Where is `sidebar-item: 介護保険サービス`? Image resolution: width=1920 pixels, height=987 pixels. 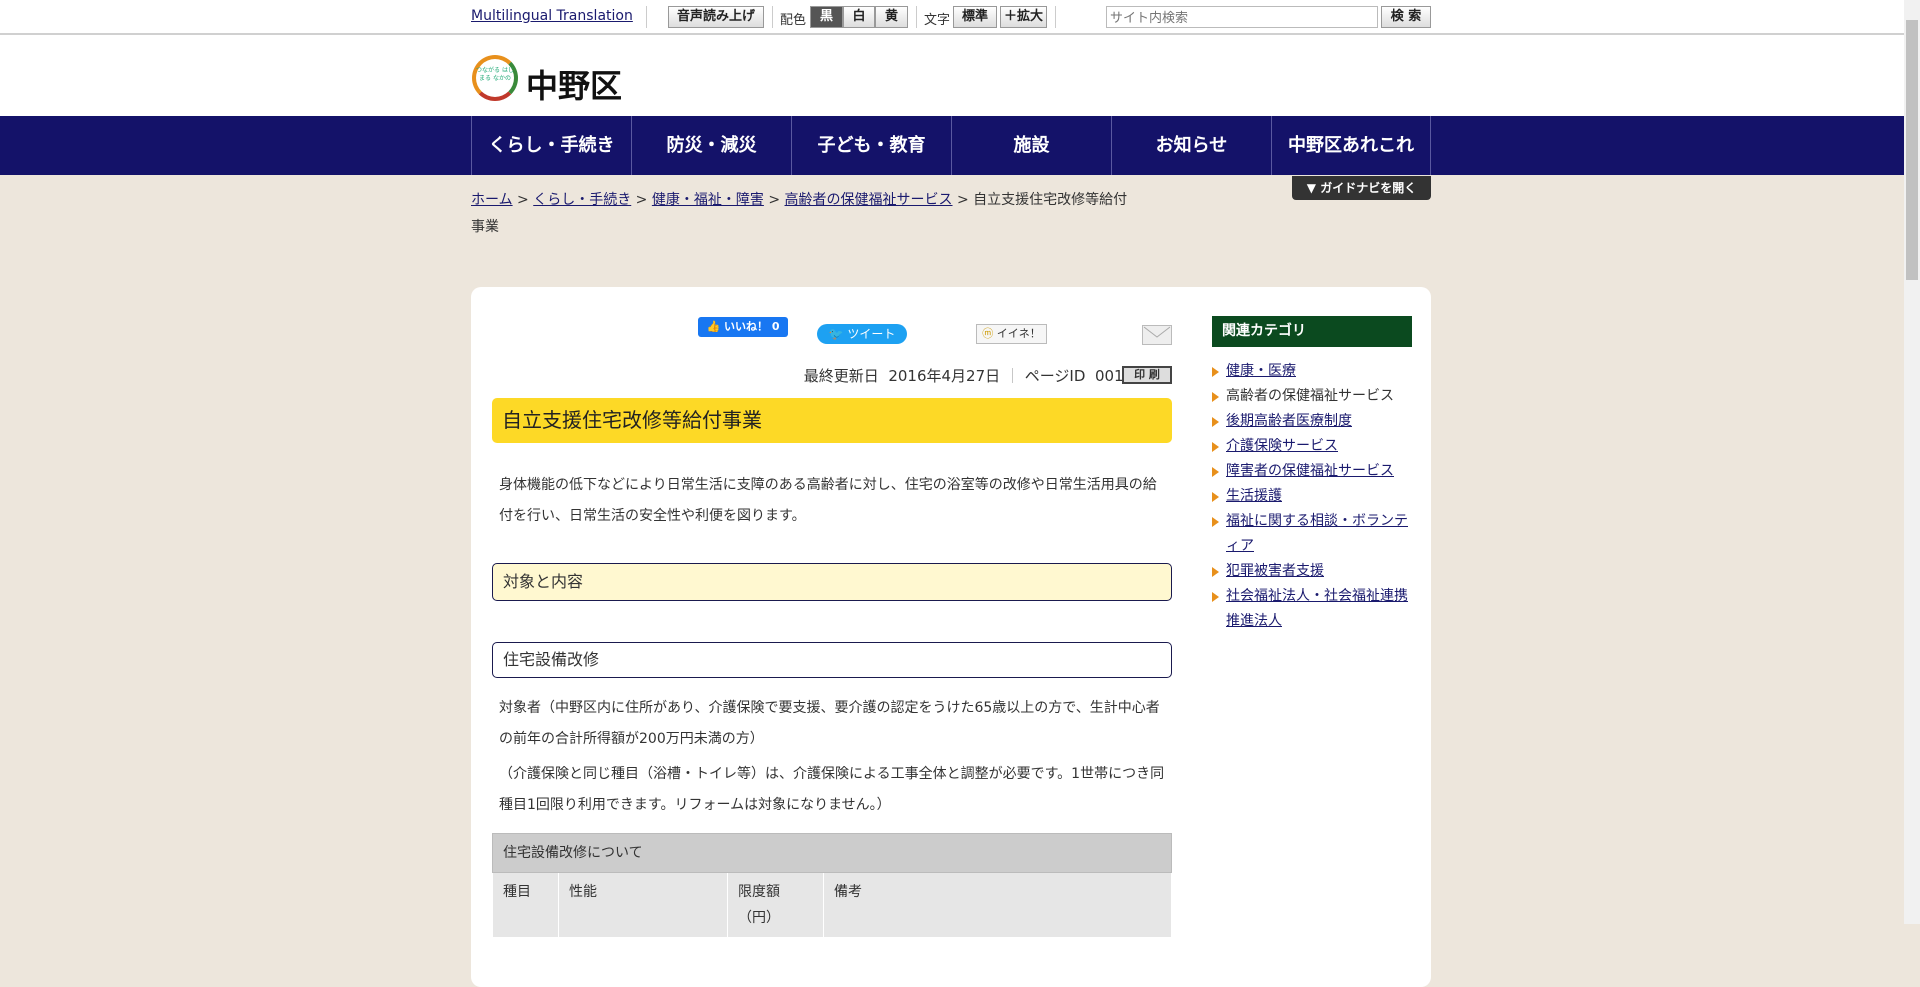 sidebar-item: 介護保険サービス is located at coordinates (1312, 446).